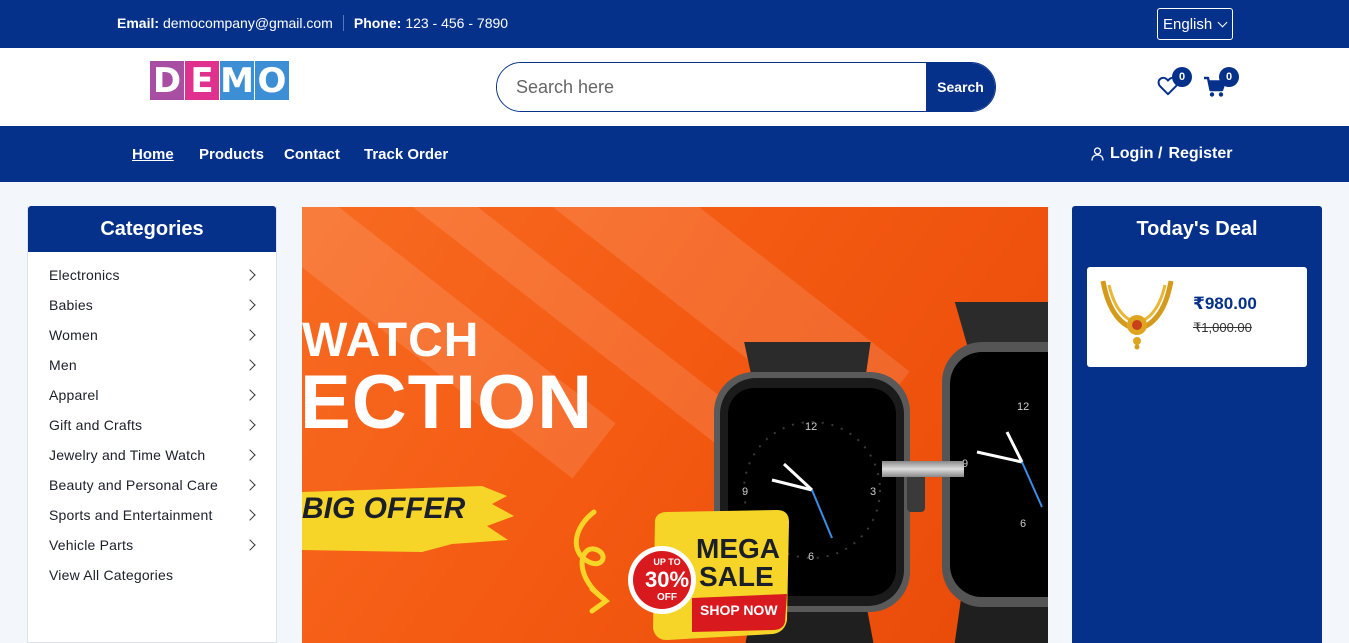 The width and height of the screenshot is (1349, 643). What do you see at coordinates (1136, 154) in the screenshot?
I see `login-link: Login /` at bounding box center [1136, 154].